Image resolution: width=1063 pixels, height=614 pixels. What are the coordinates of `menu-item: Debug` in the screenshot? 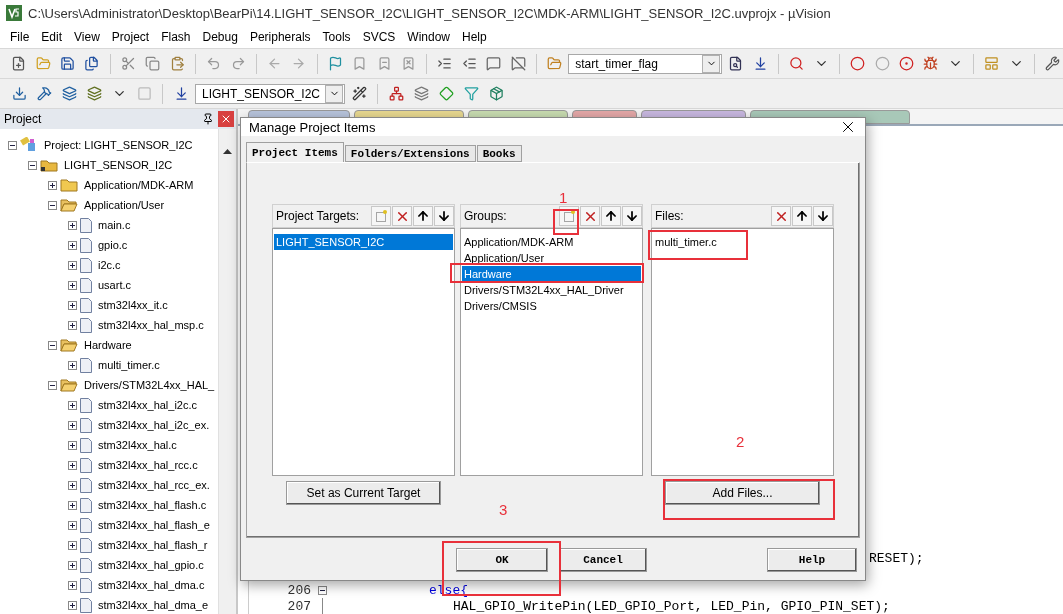 It's located at (220, 37).